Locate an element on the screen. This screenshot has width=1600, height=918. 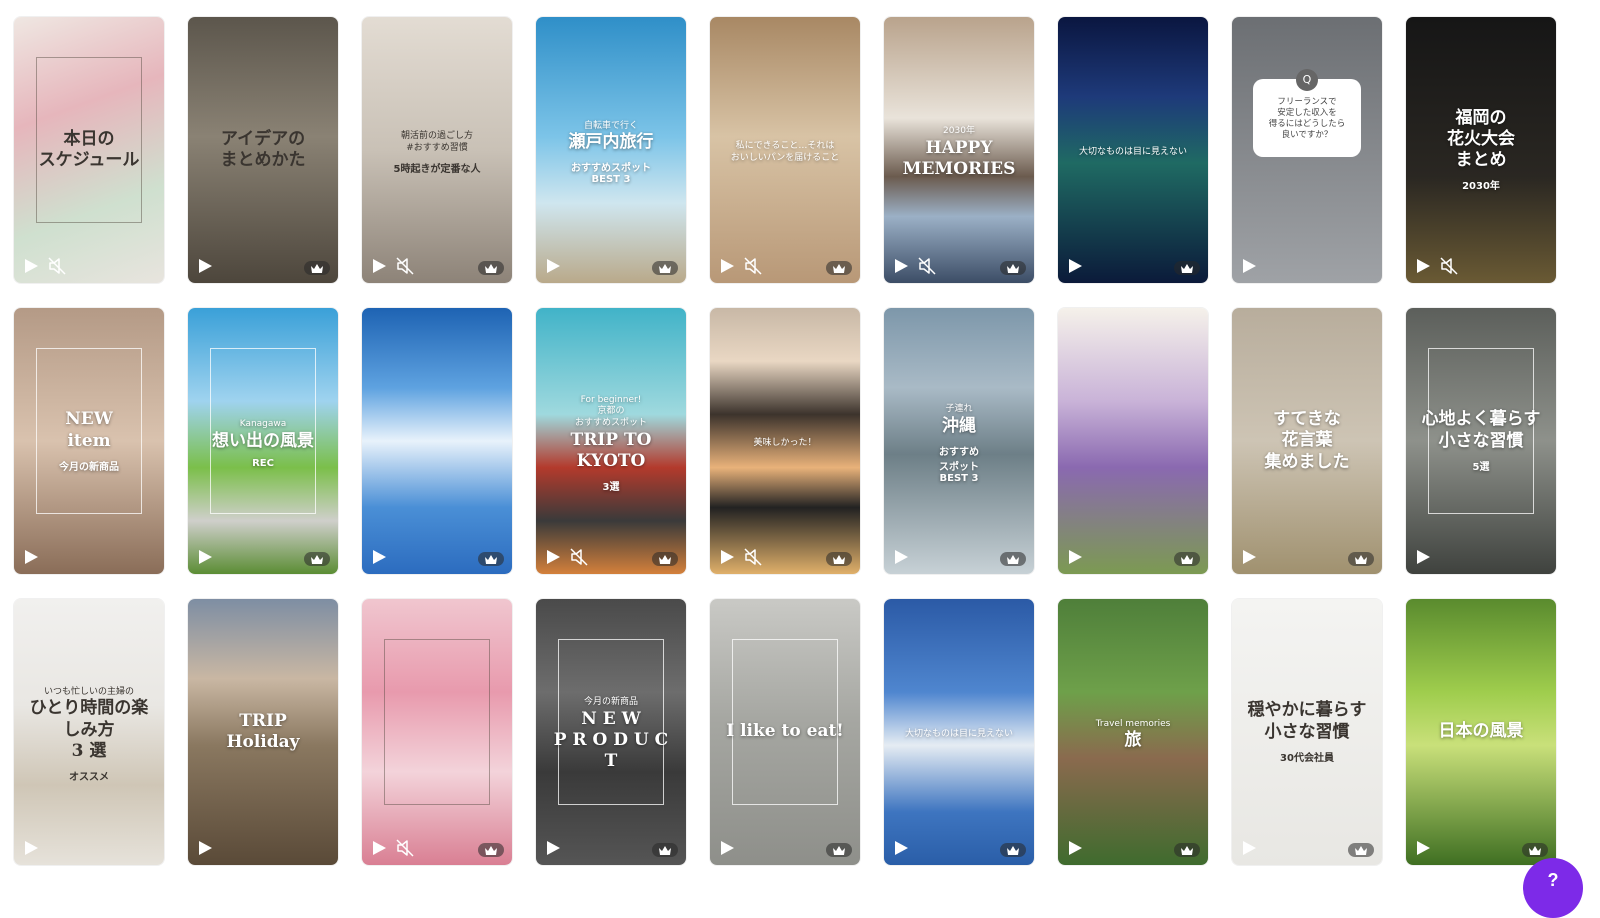
template-card: 朝活前の過ごし方 #おすすめ習慣 5時起きが定番な人 is located at coordinates (437, 150).